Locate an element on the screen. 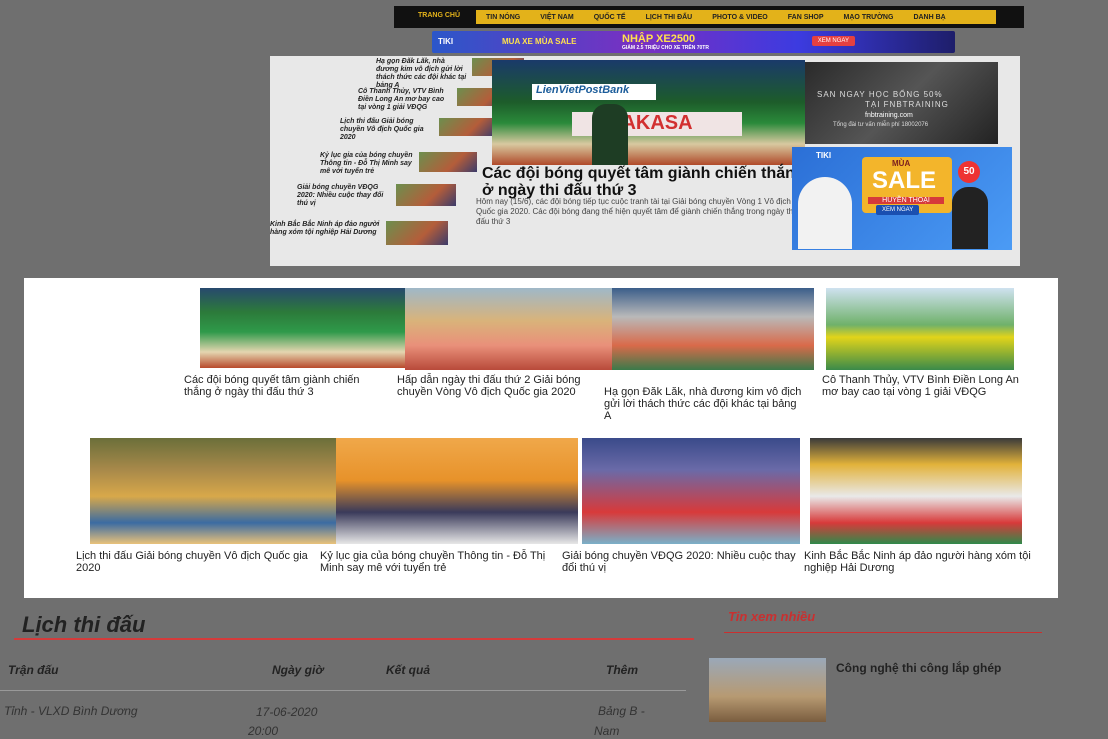 Image resolution: width=1108 pixels, height=739 pixels. most-read-title: Tin xem nhiều is located at coordinates (772, 616).